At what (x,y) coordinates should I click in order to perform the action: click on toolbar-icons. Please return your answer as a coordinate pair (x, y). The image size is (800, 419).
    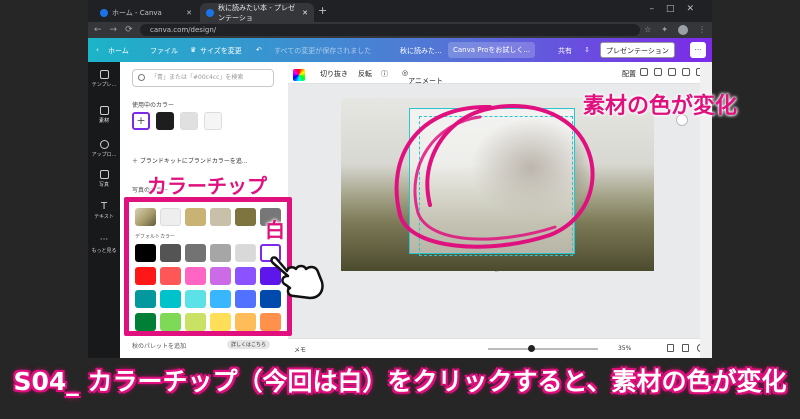
    Looking at the image, I should click on (672, 72).